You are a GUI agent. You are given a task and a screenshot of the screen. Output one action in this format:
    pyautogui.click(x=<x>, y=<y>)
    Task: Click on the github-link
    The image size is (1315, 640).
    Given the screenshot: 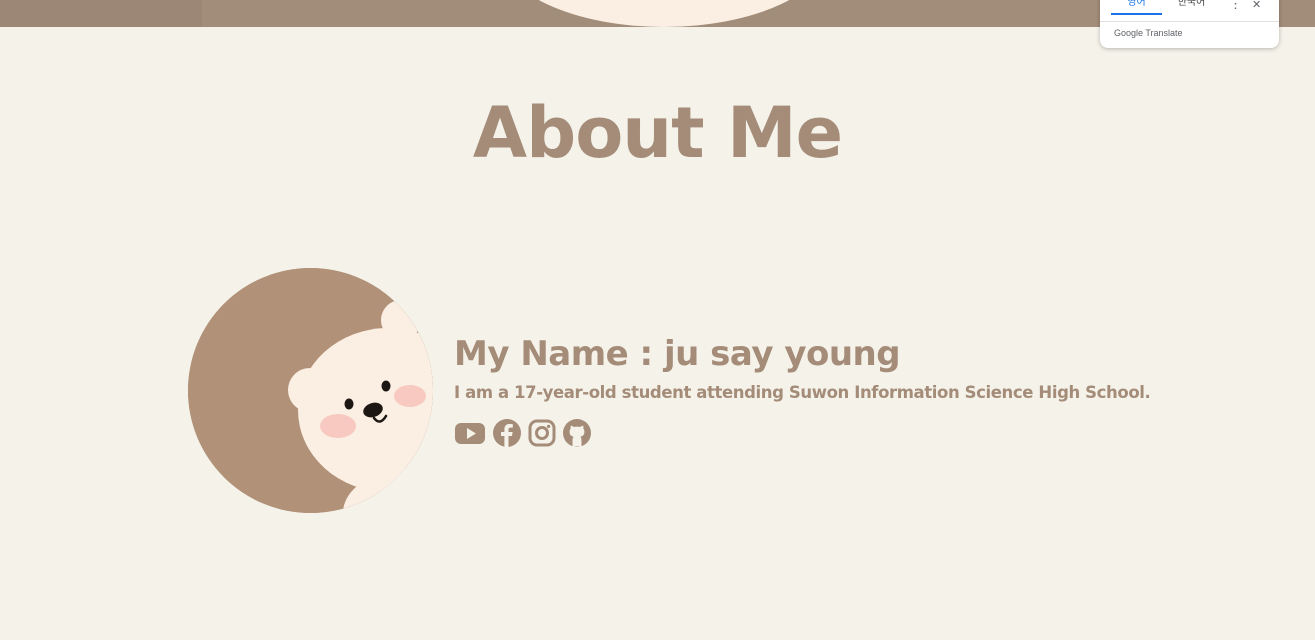 What is the action you would take?
    pyautogui.click(x=577, y=433)
    